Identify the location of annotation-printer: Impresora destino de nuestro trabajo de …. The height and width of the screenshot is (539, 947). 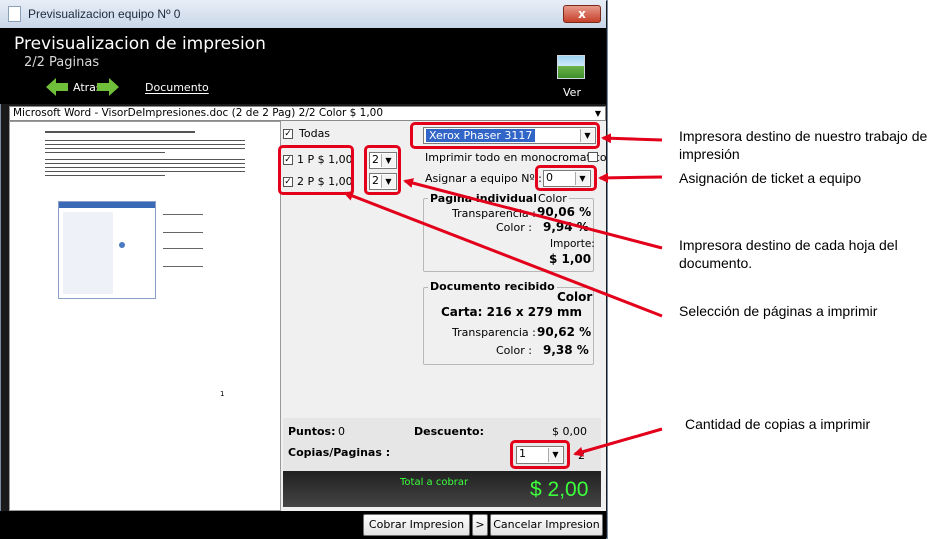
(803, 145).